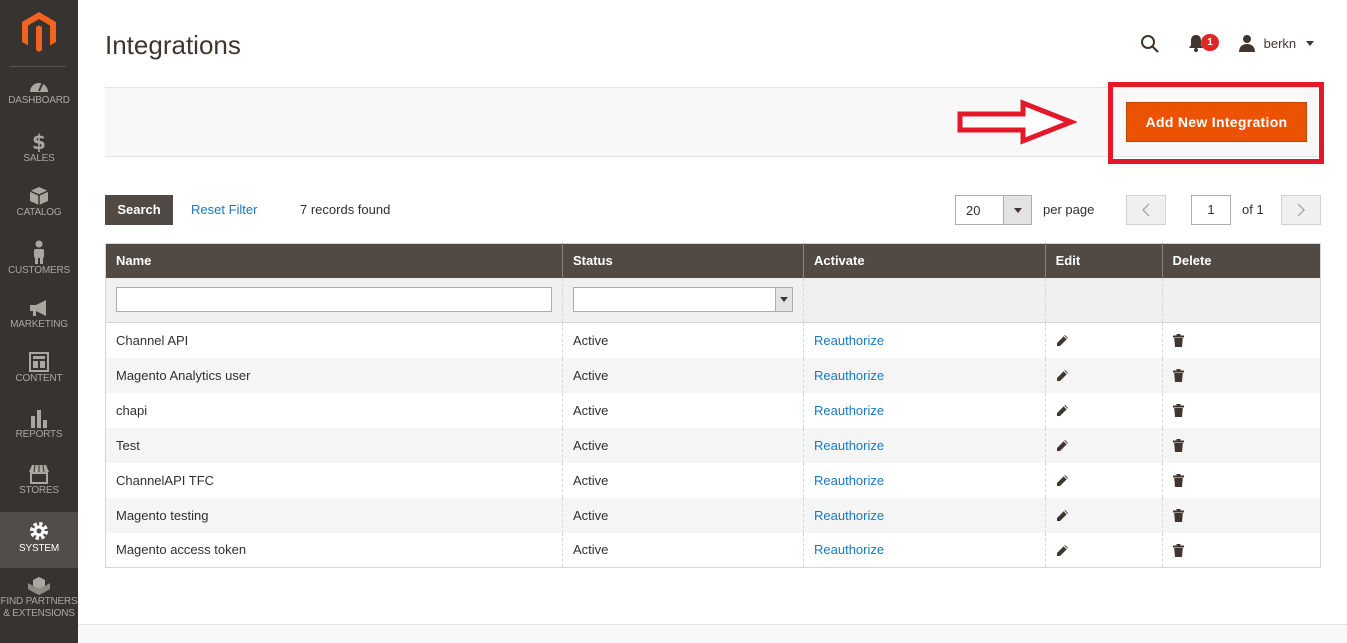 The height and width of the screenshot is (643, 1347). I want to click on table-row: Magento access token Active Reauthorize, so click(713, 550).